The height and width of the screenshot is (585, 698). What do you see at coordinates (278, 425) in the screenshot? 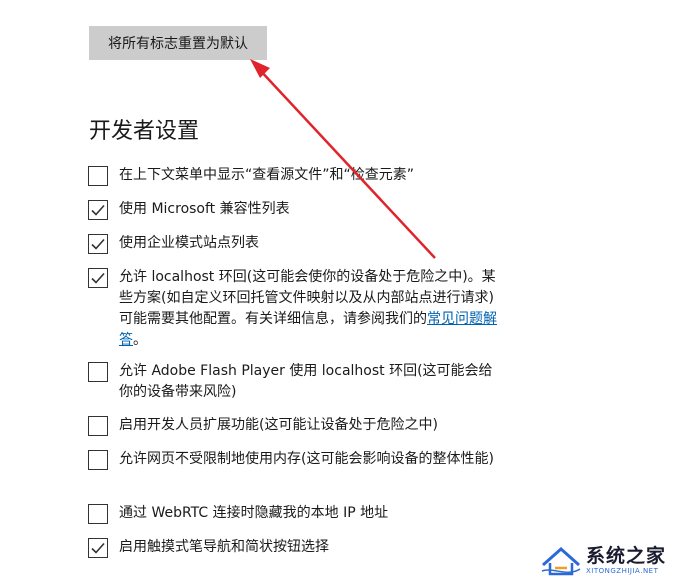
I see `option-label: 启用开发人员扩展功能(这可能让设备处于危险之中)` at bounding box center [278, 425].